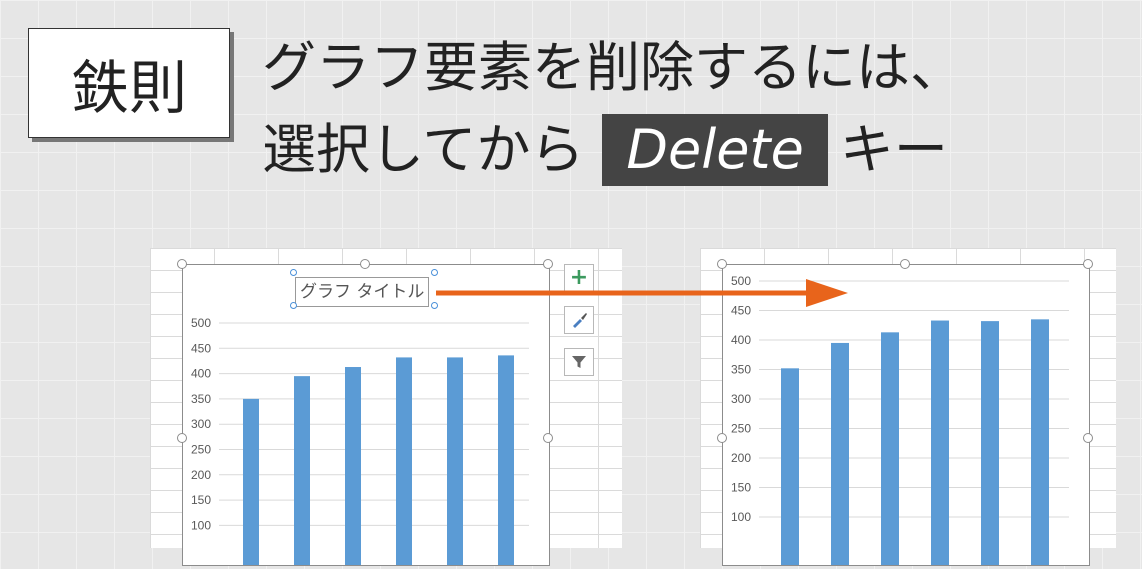 The height and width of the screenshot is (569, 1142). I want to click on headline-line2-suffix: キー, so click(893, 149).